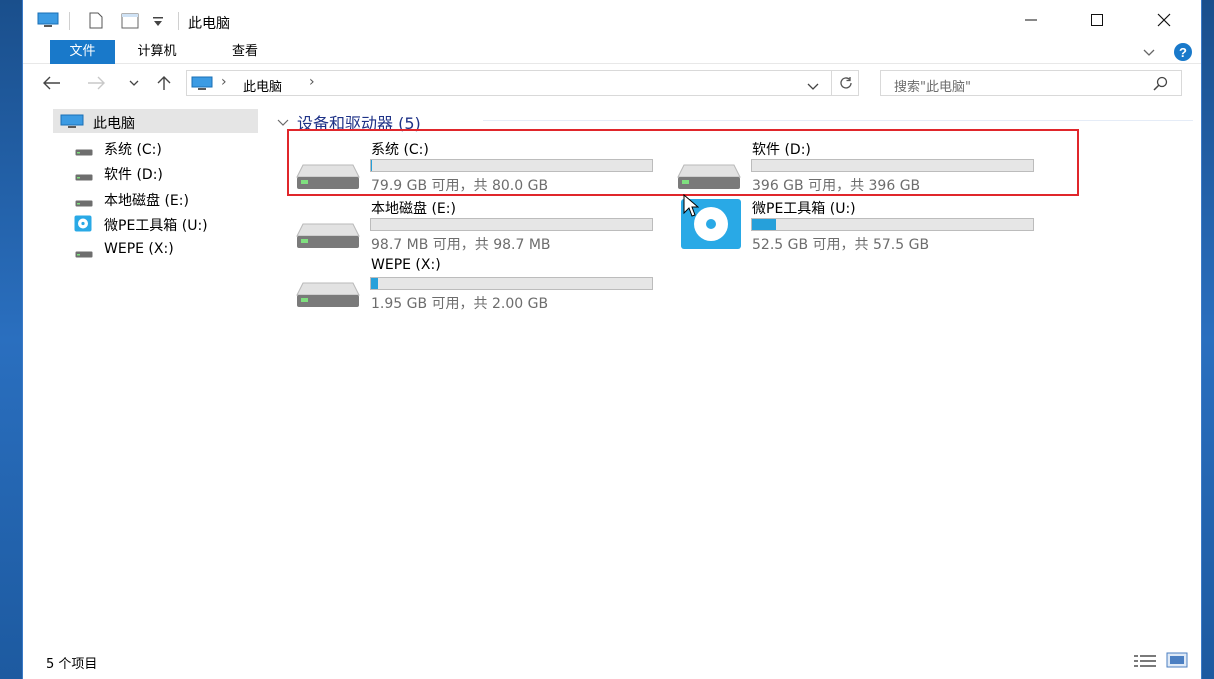 The image size is (1214, 679). Describe the element at coordinates (841, 245) in the screenshot. I see `drive-capacity: 52.5 GB 可用，共 57.5 GB` at that location.